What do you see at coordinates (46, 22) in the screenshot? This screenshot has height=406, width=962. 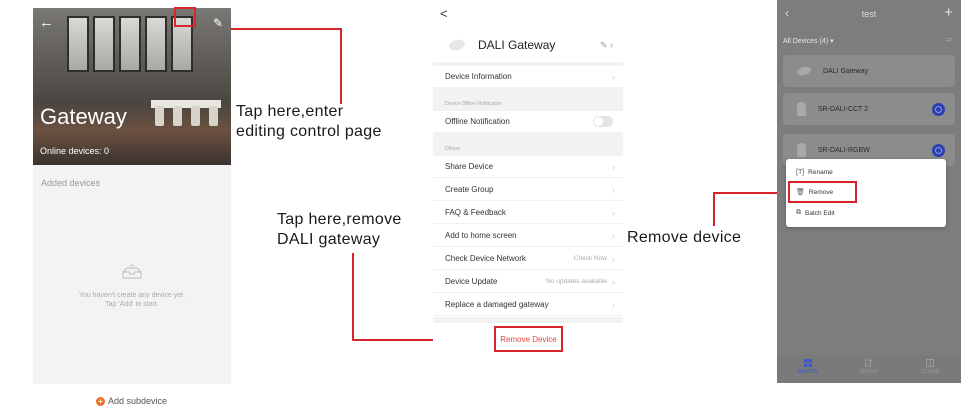 I see `back-arrow-icon: ←` at bounding box center [46, 22].